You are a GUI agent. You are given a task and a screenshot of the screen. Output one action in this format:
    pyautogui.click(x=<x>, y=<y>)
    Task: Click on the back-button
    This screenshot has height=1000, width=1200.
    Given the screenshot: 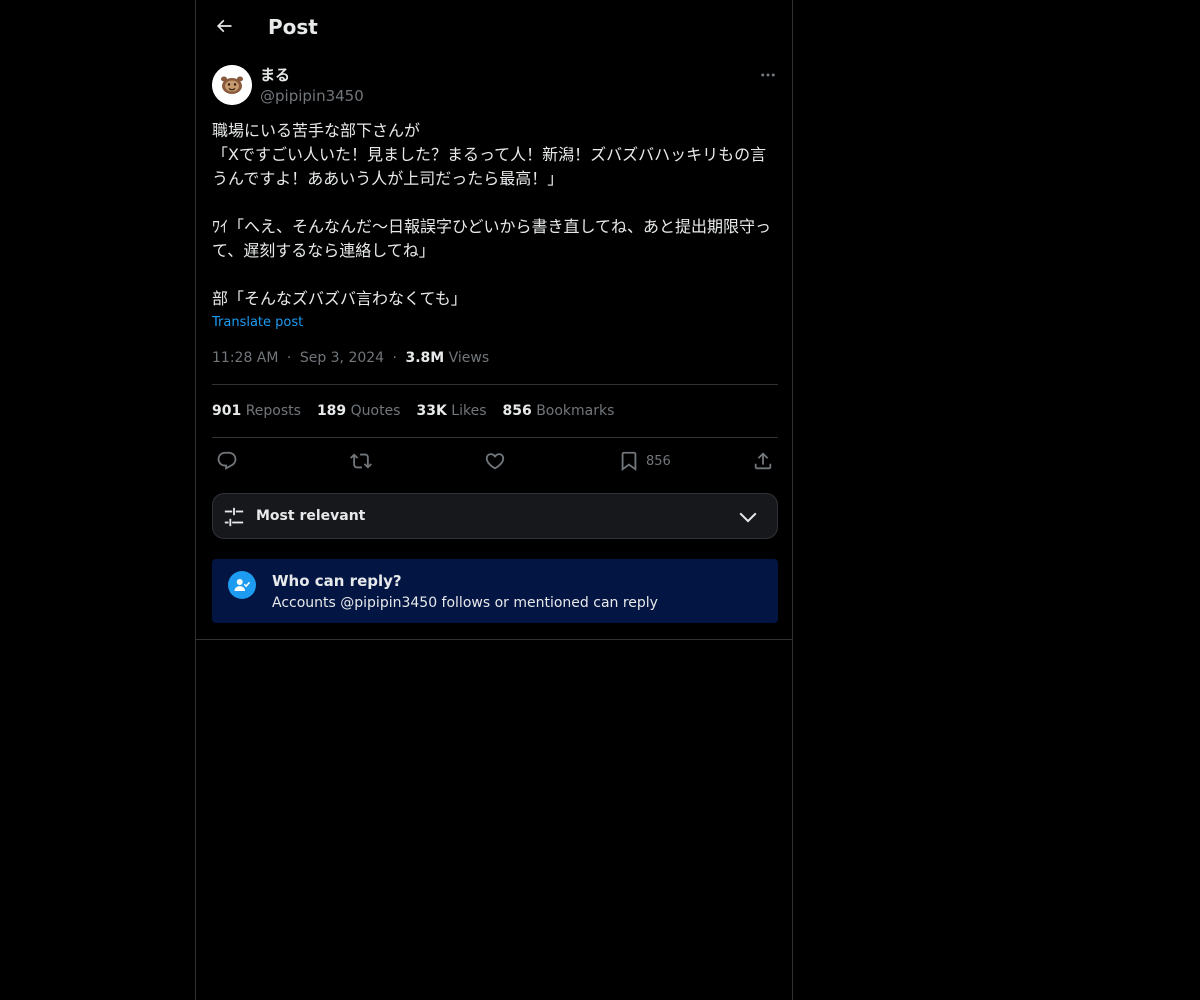 What is the action you would take?
    pyautogui.click(x=224, y=26)
    